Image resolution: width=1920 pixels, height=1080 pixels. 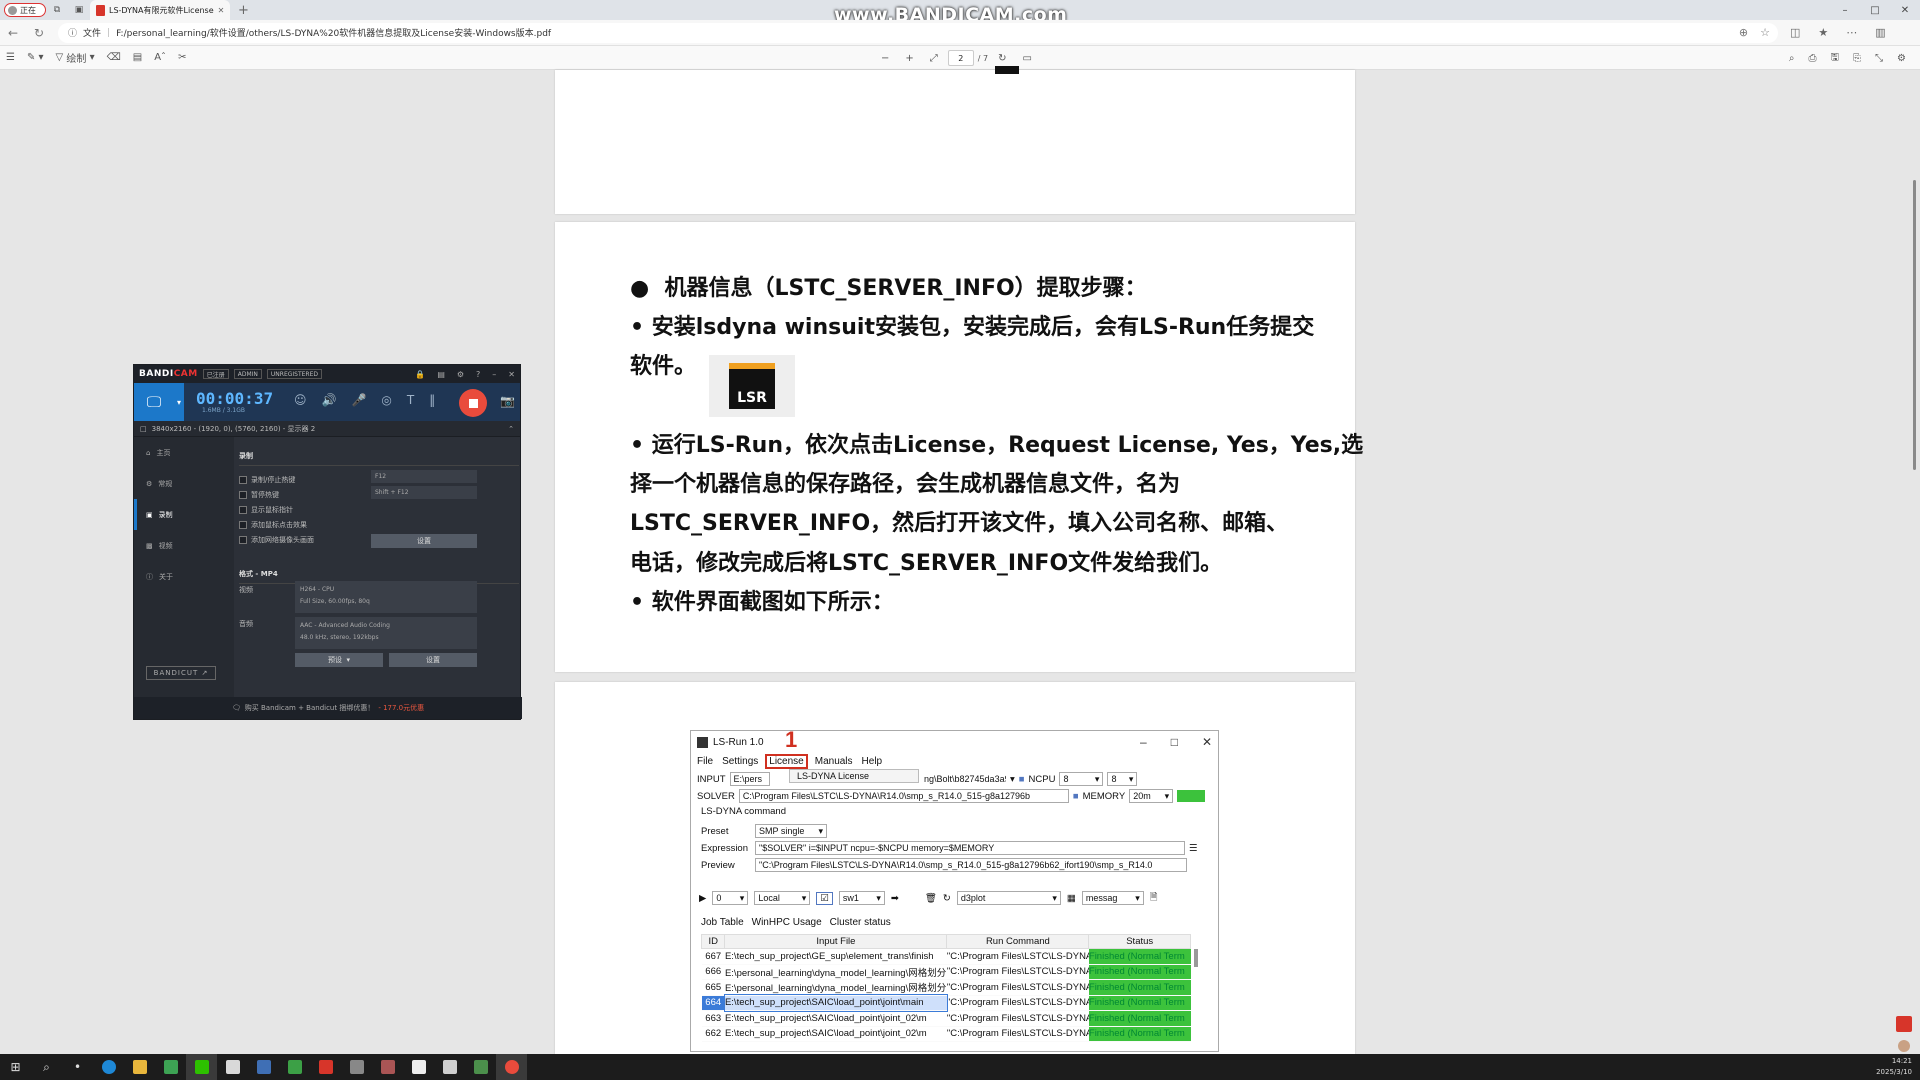 I want to click on sidebar-item-home: ⌂ 主页, so click(x=184, y=452).